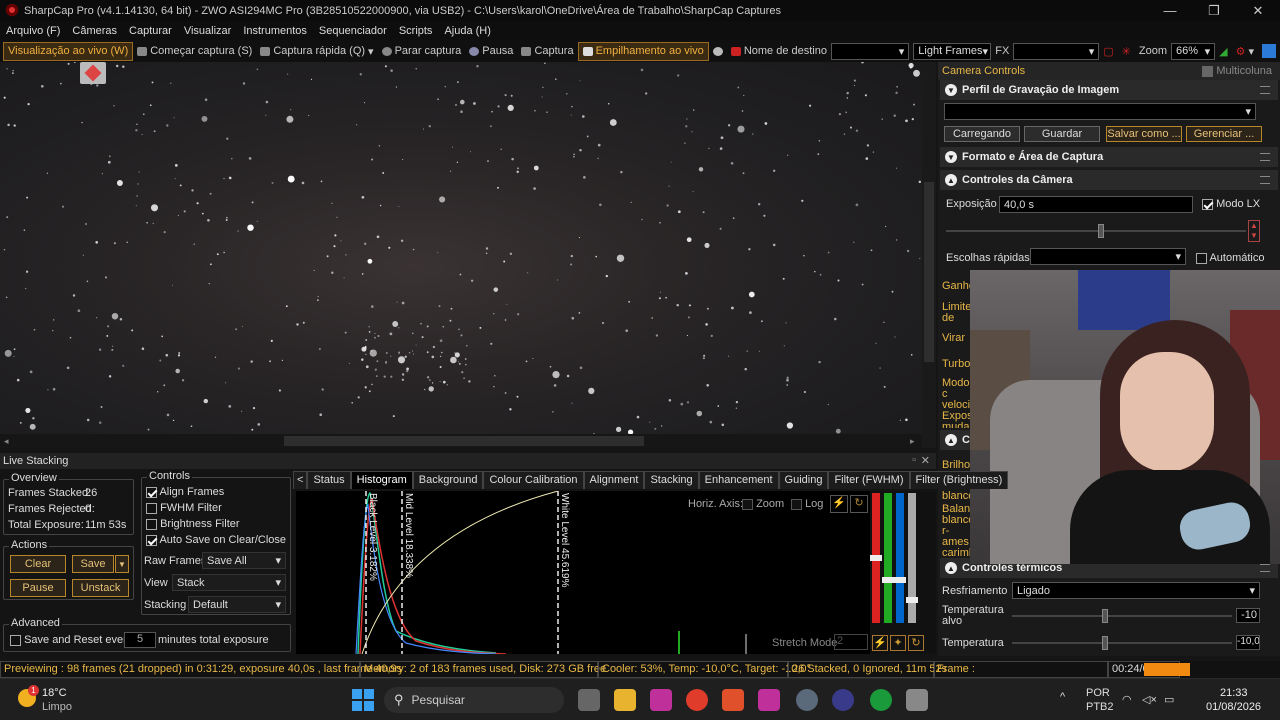  I want to click on tab-filter-brightness: Filter (Brightness), so click(959, 480).